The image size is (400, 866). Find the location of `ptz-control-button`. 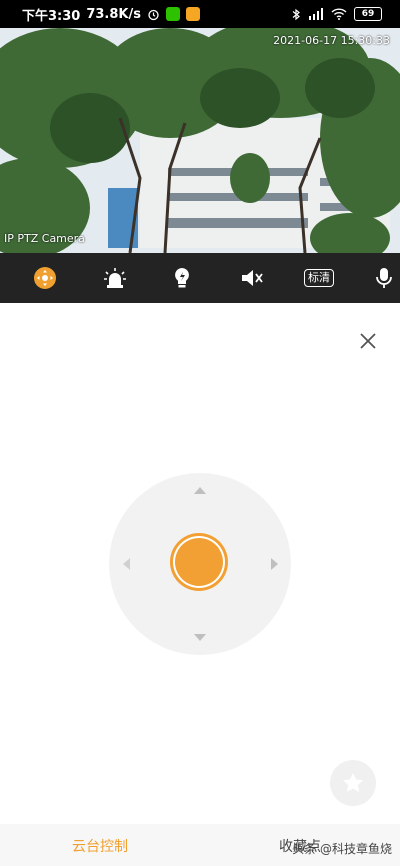

ptz-control-button is located at coordinates (45, 278).